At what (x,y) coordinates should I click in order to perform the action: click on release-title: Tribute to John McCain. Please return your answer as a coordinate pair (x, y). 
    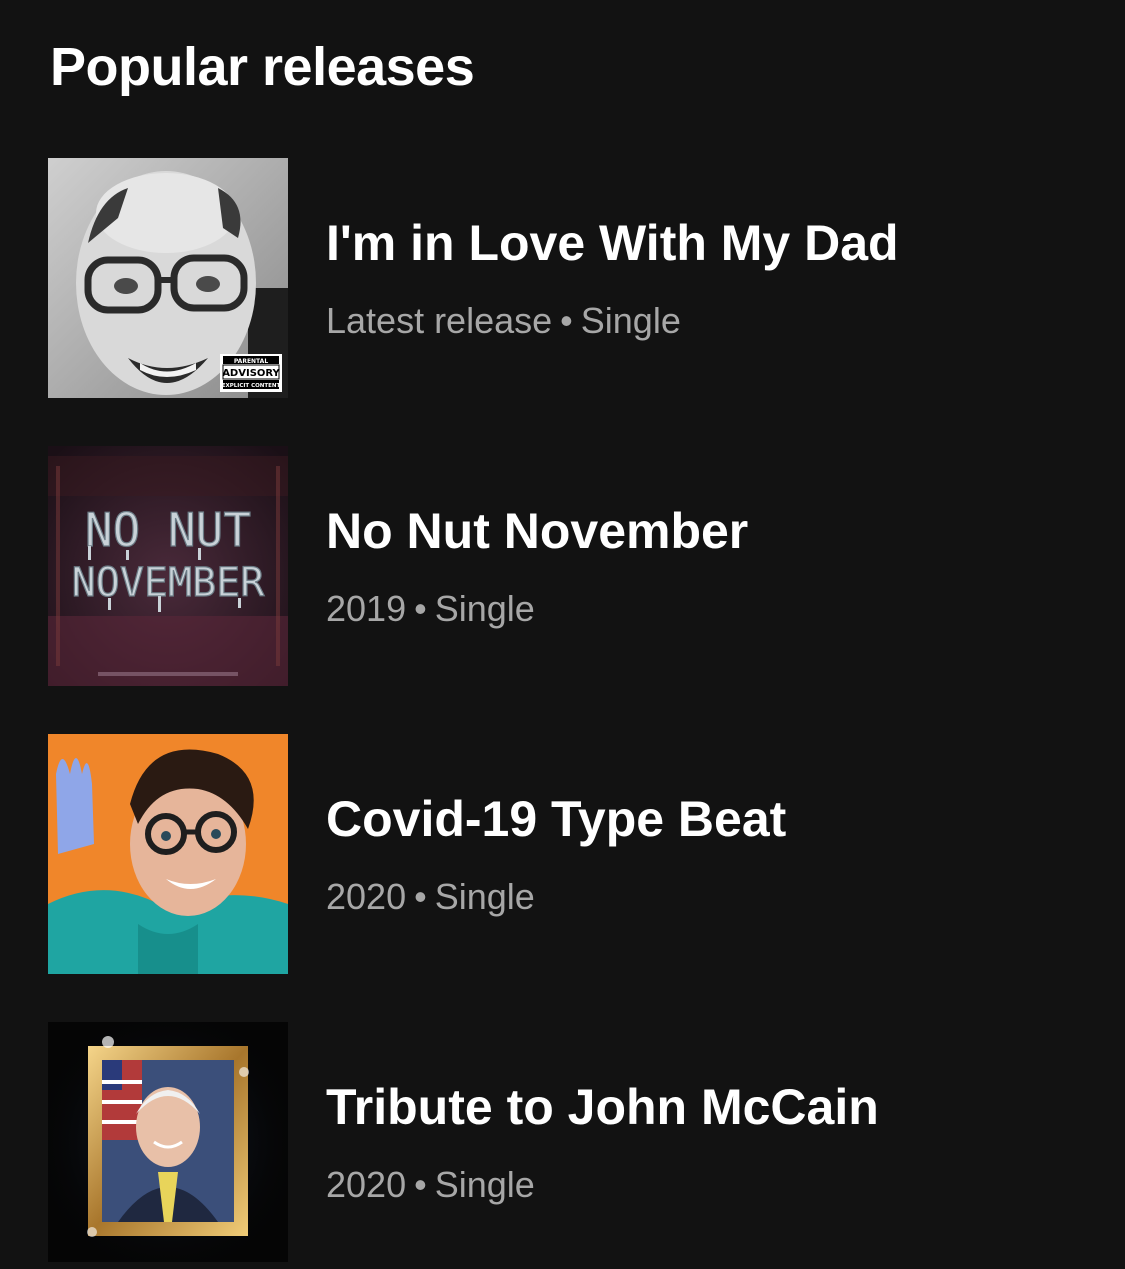
    Looking at the image, I should click on (602, 1107).